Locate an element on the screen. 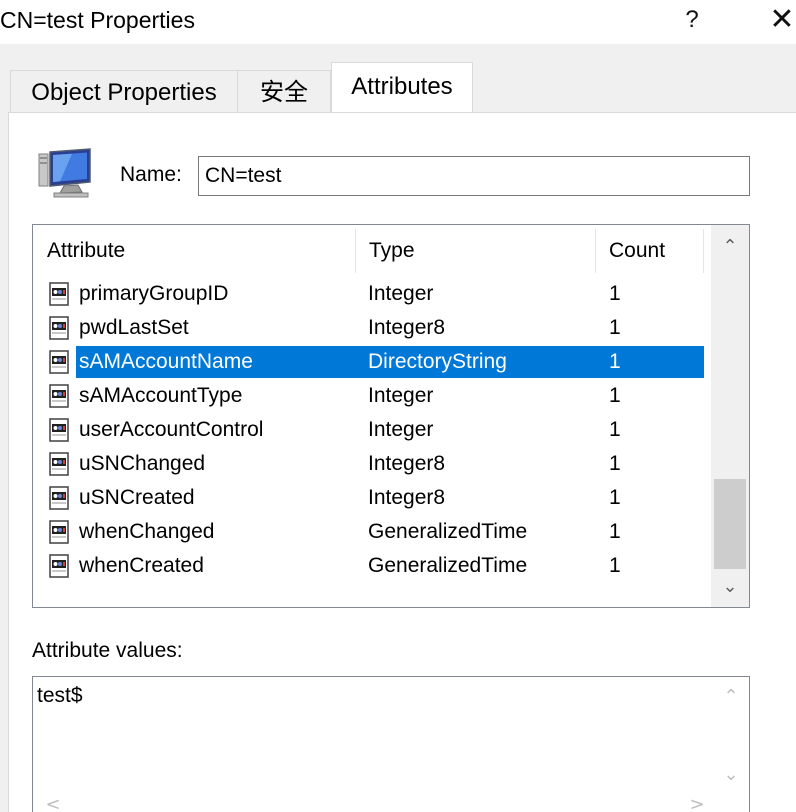 The image size is (796, 812). scroll-down-button: ⌄ is located at coordinates (730, 586).